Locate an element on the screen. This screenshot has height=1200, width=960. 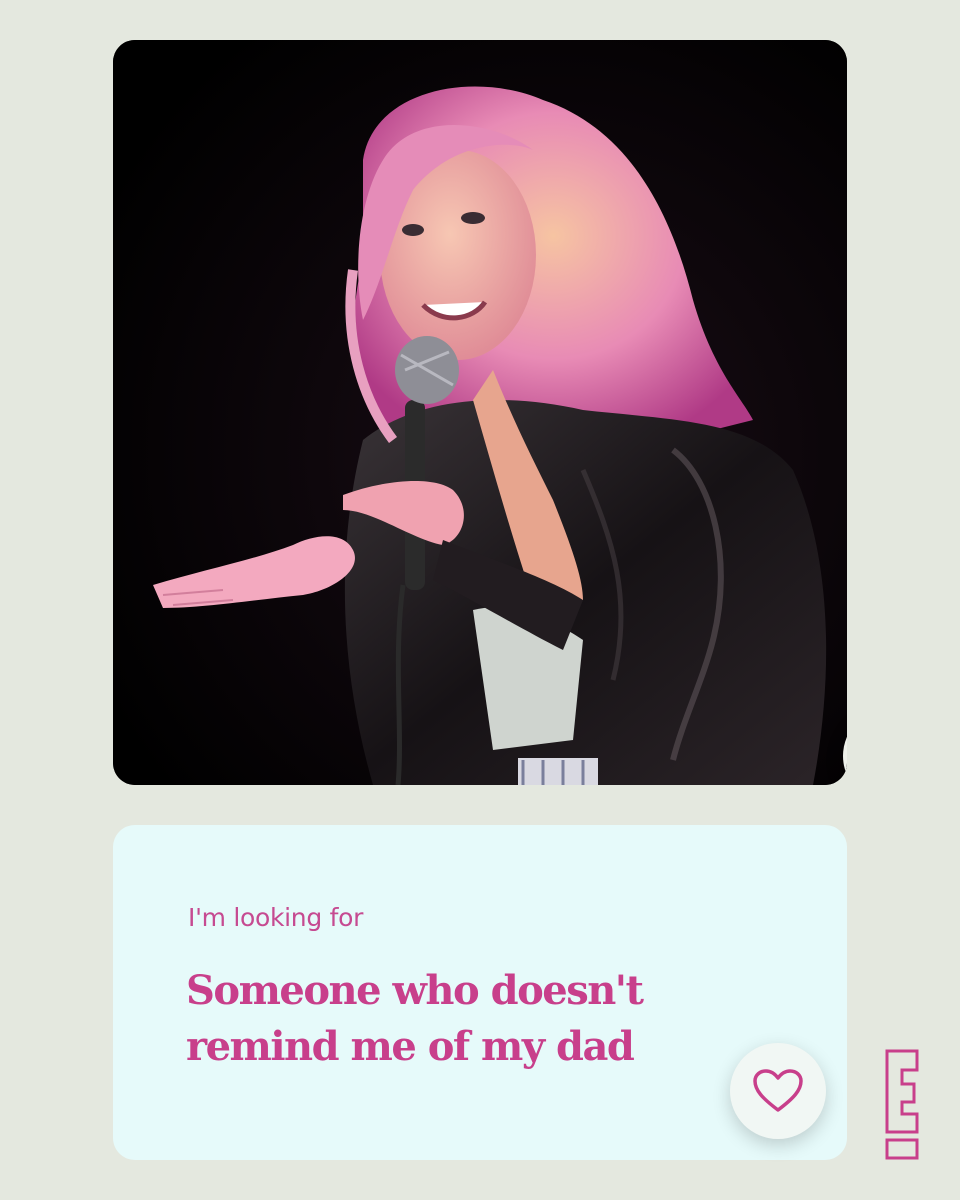
prompt-answer: Someone who doesn't remind me of my dad is located at coordinates (415, 1018).